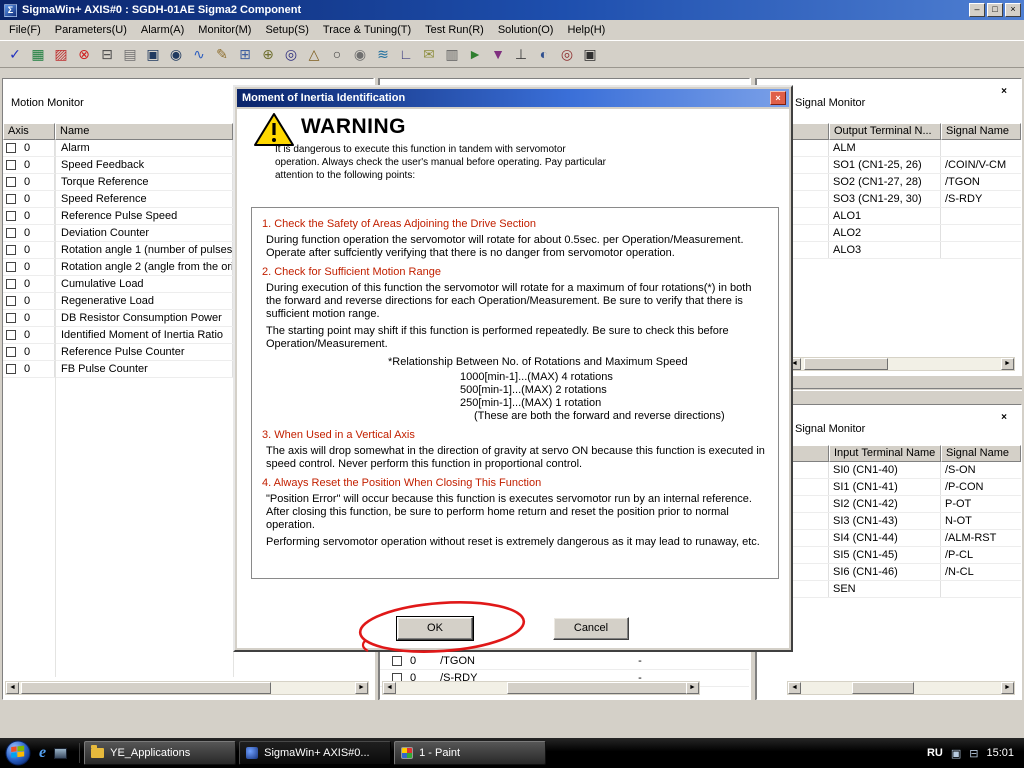 This screenshot has width=1024, height=768. I want to click on menu-item: Solution(O), so click(526, 30).